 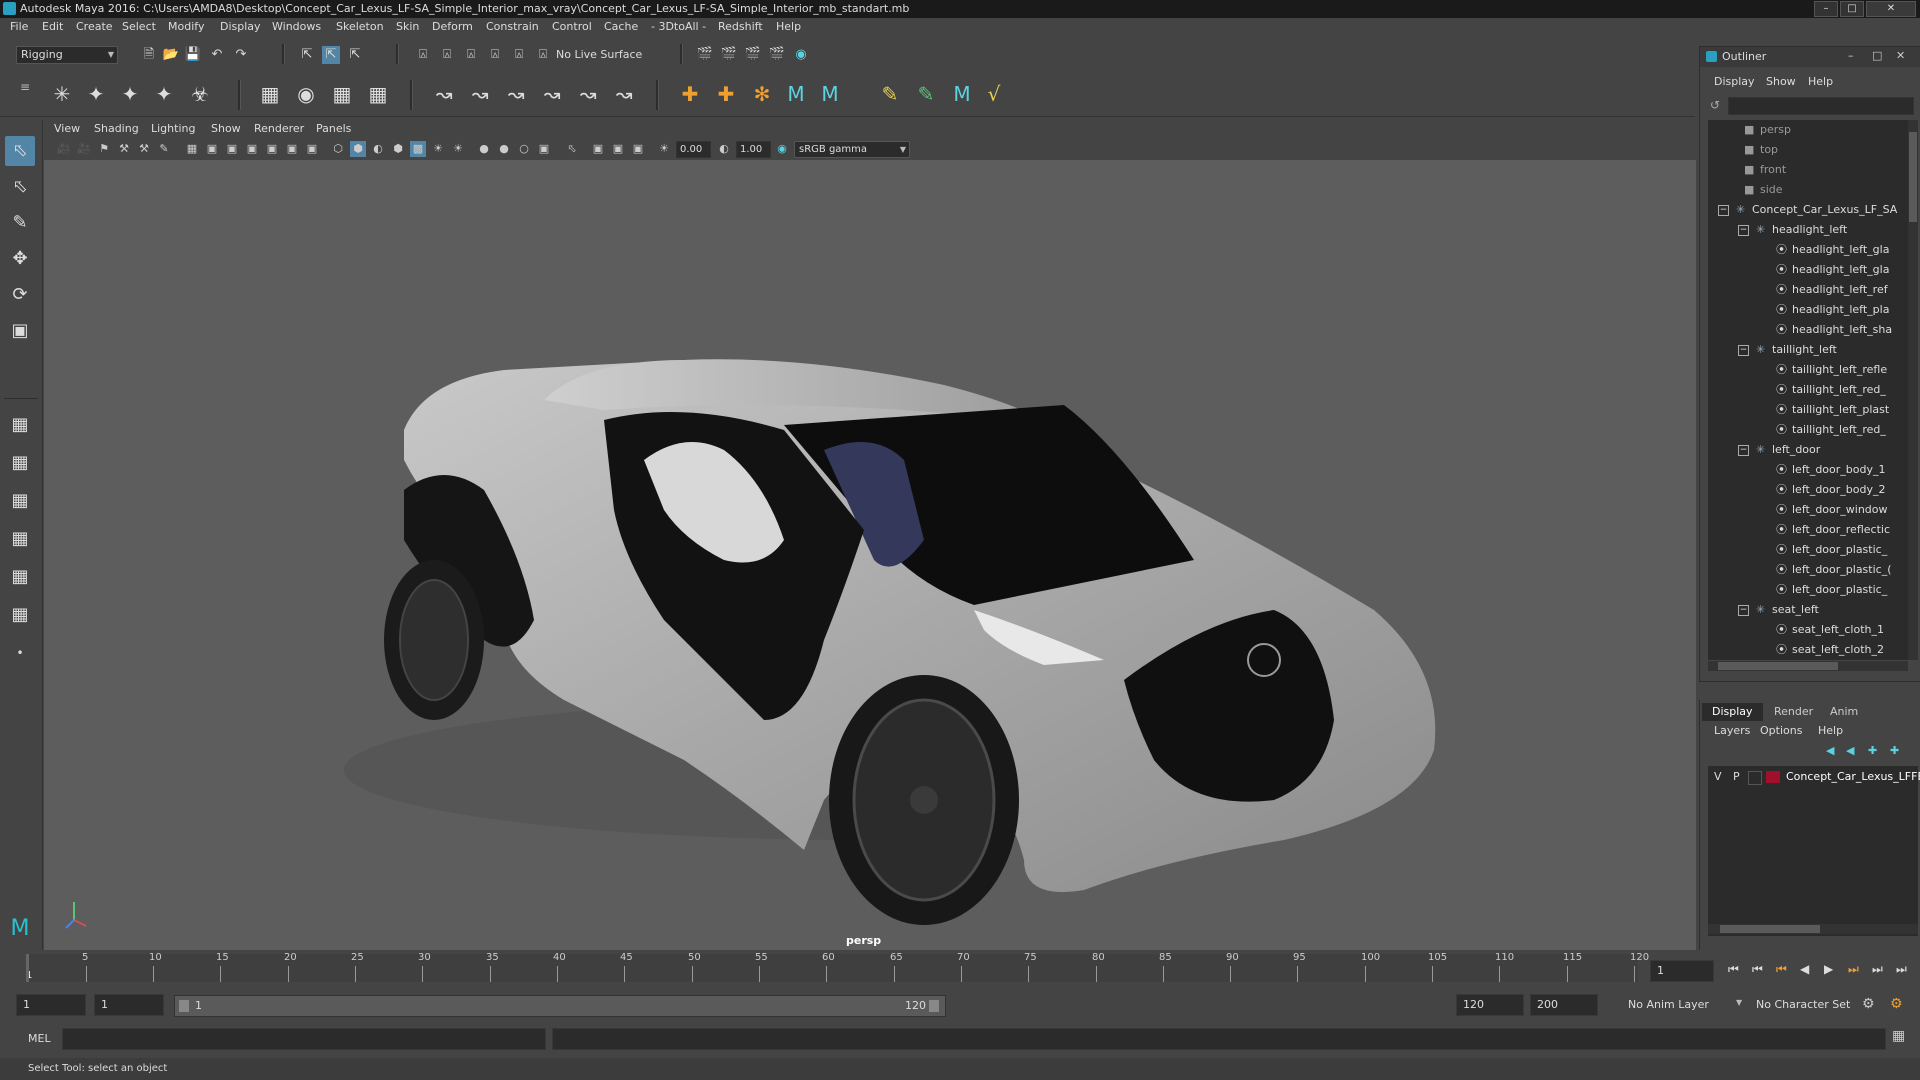 What do you see at coordinates (1808, 470) in the screenshot?
I see `outliner-item: ⦿ left_door_body_1` at bounding box center [1808, 470].